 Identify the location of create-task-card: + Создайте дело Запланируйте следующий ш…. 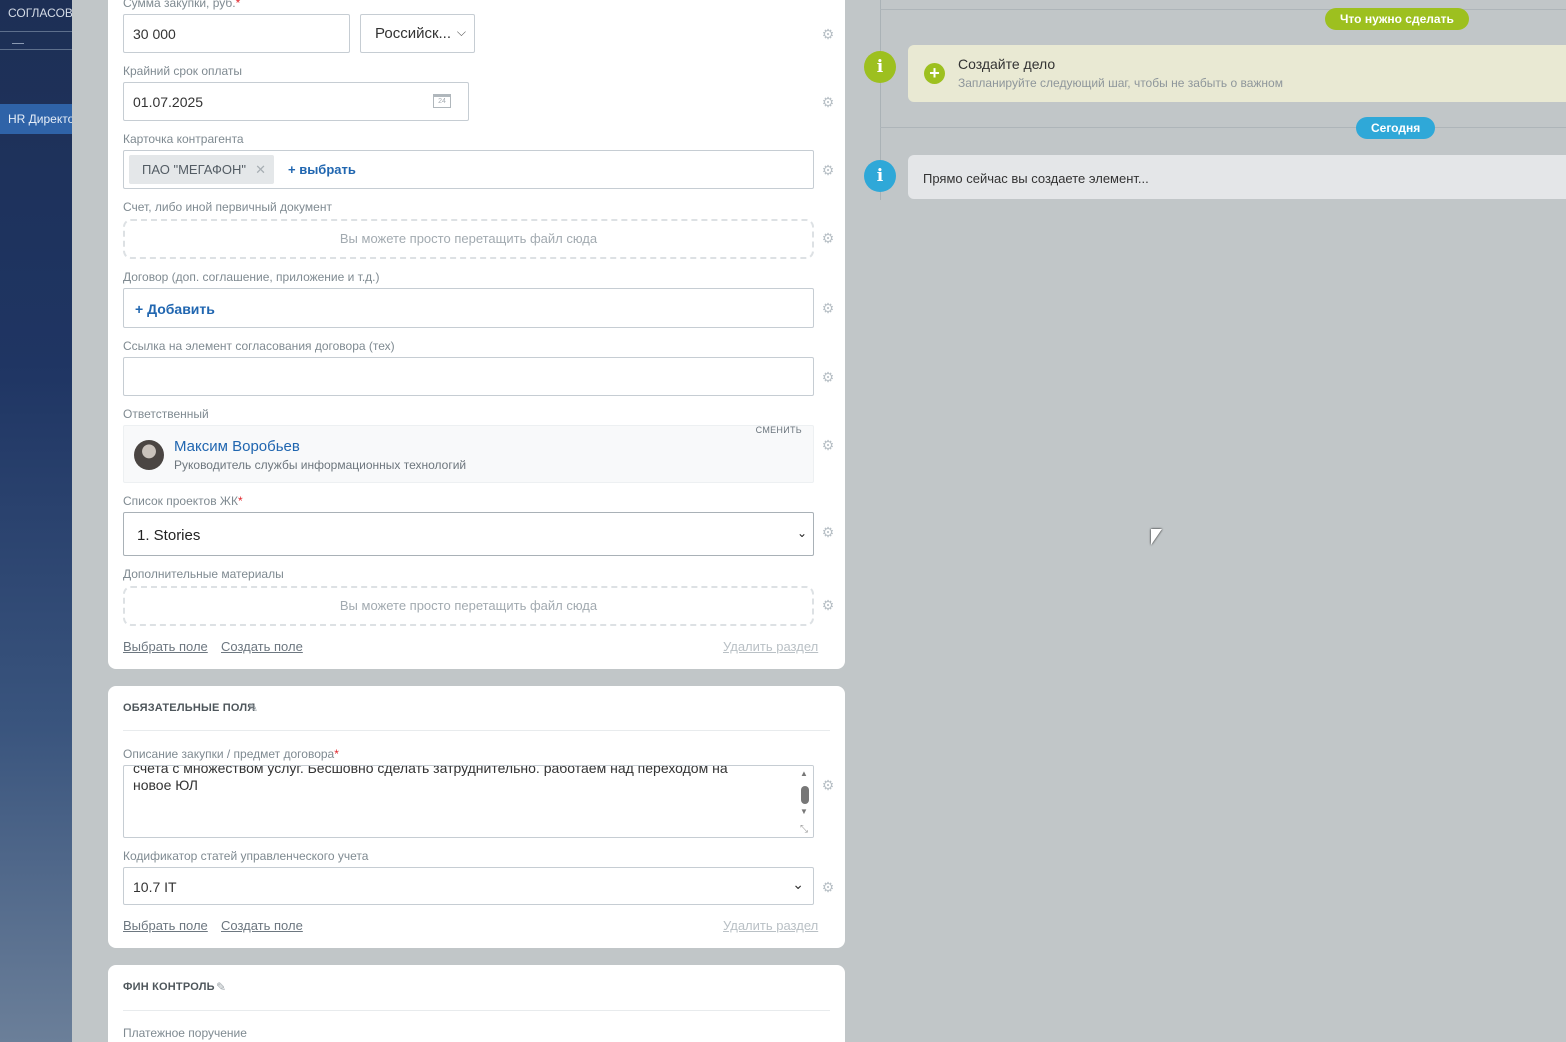
(1237, 73).